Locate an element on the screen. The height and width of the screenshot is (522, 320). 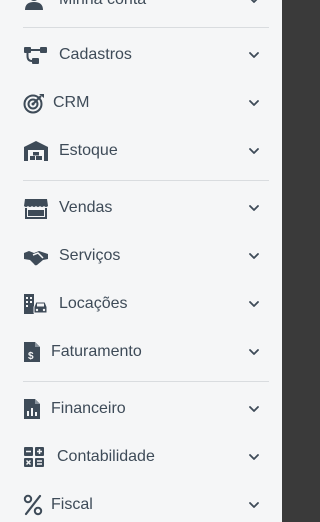
menu-item-label: Faturamento is located at coordinates (96, 351).